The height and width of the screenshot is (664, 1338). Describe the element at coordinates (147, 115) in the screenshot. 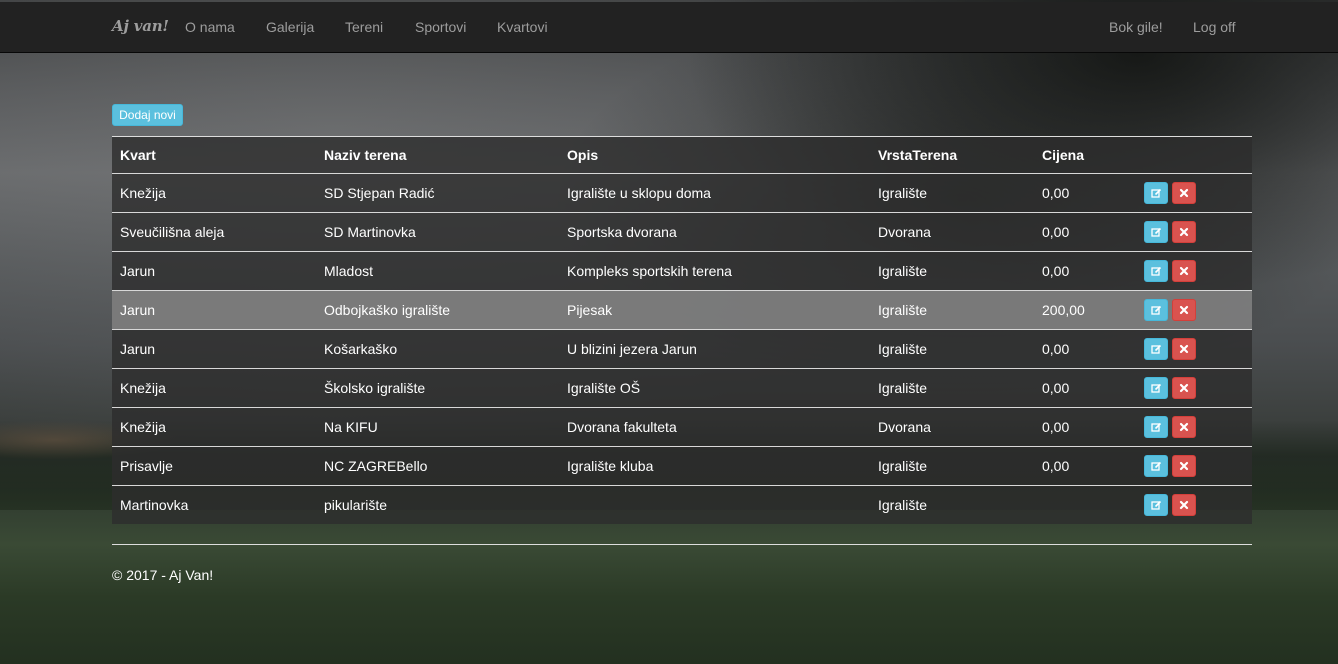

I see `add-new-button: Dodaj novi` at that location.